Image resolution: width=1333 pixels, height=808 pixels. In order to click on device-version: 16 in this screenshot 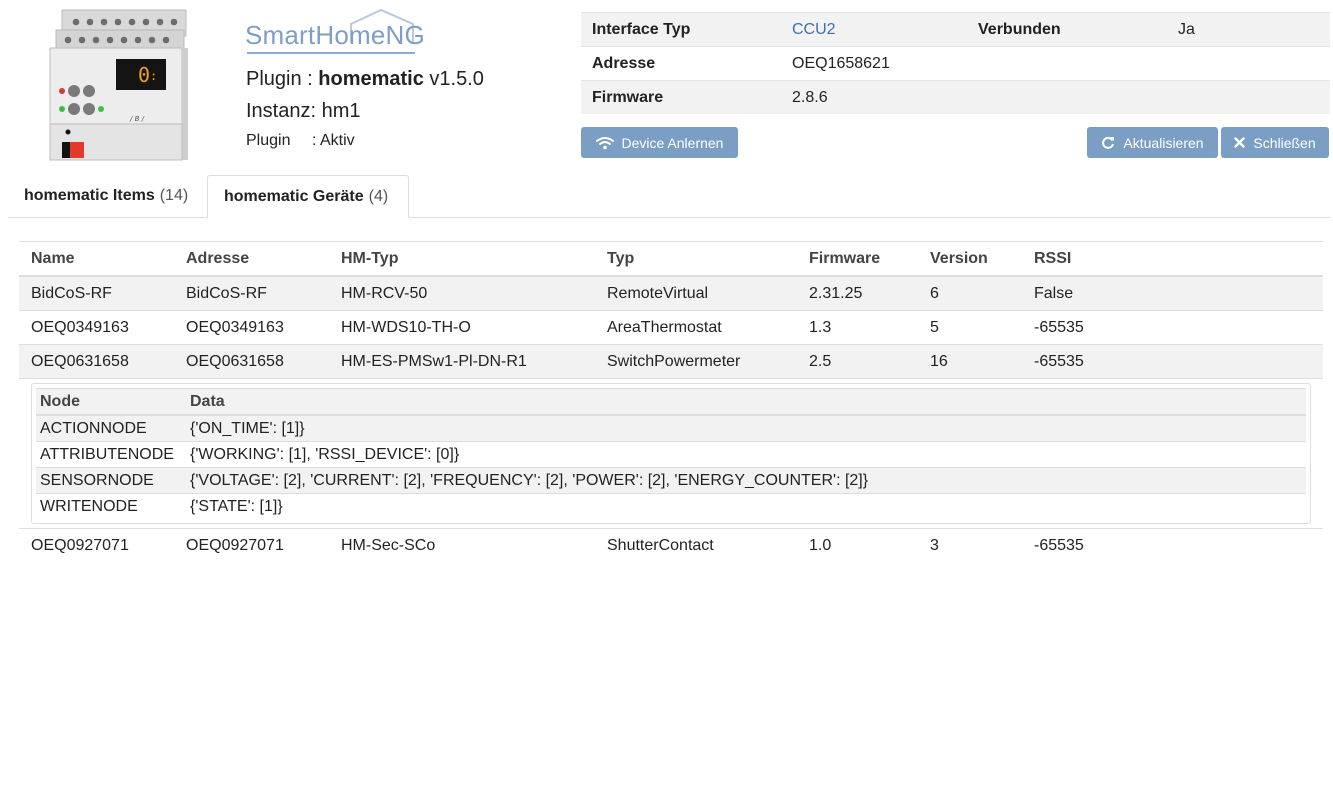, I will do `click(970, 361)`.